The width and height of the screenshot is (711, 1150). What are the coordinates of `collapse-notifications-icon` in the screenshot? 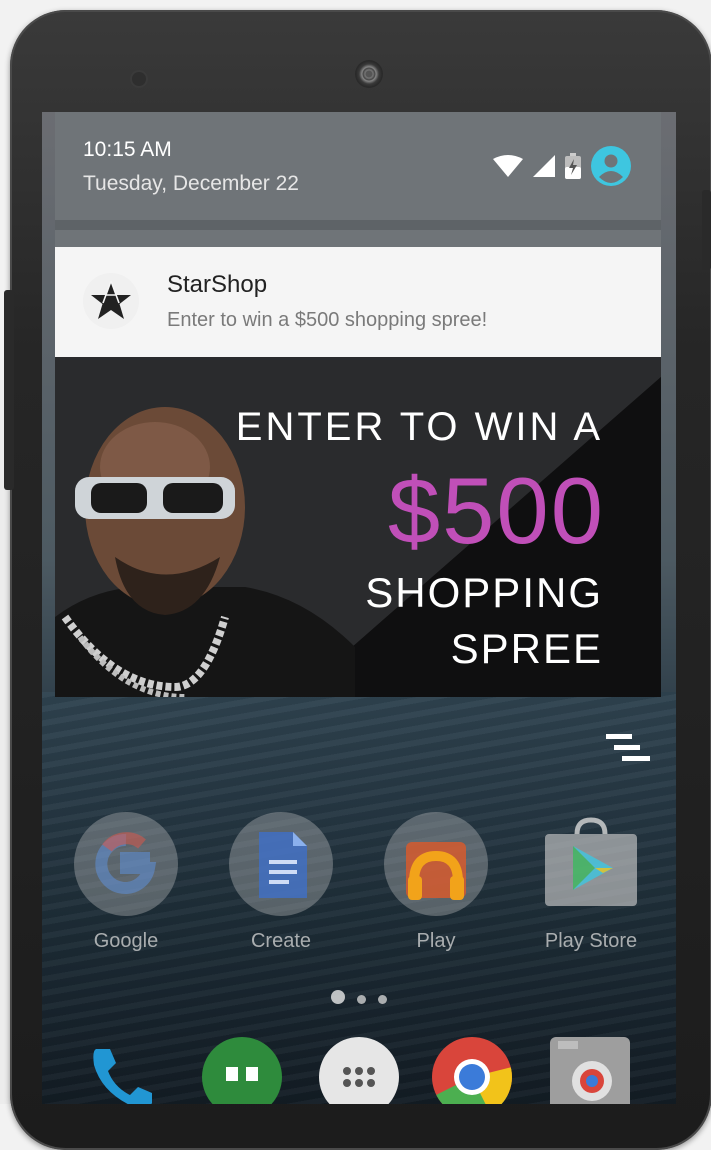 It's located at (628, 749).